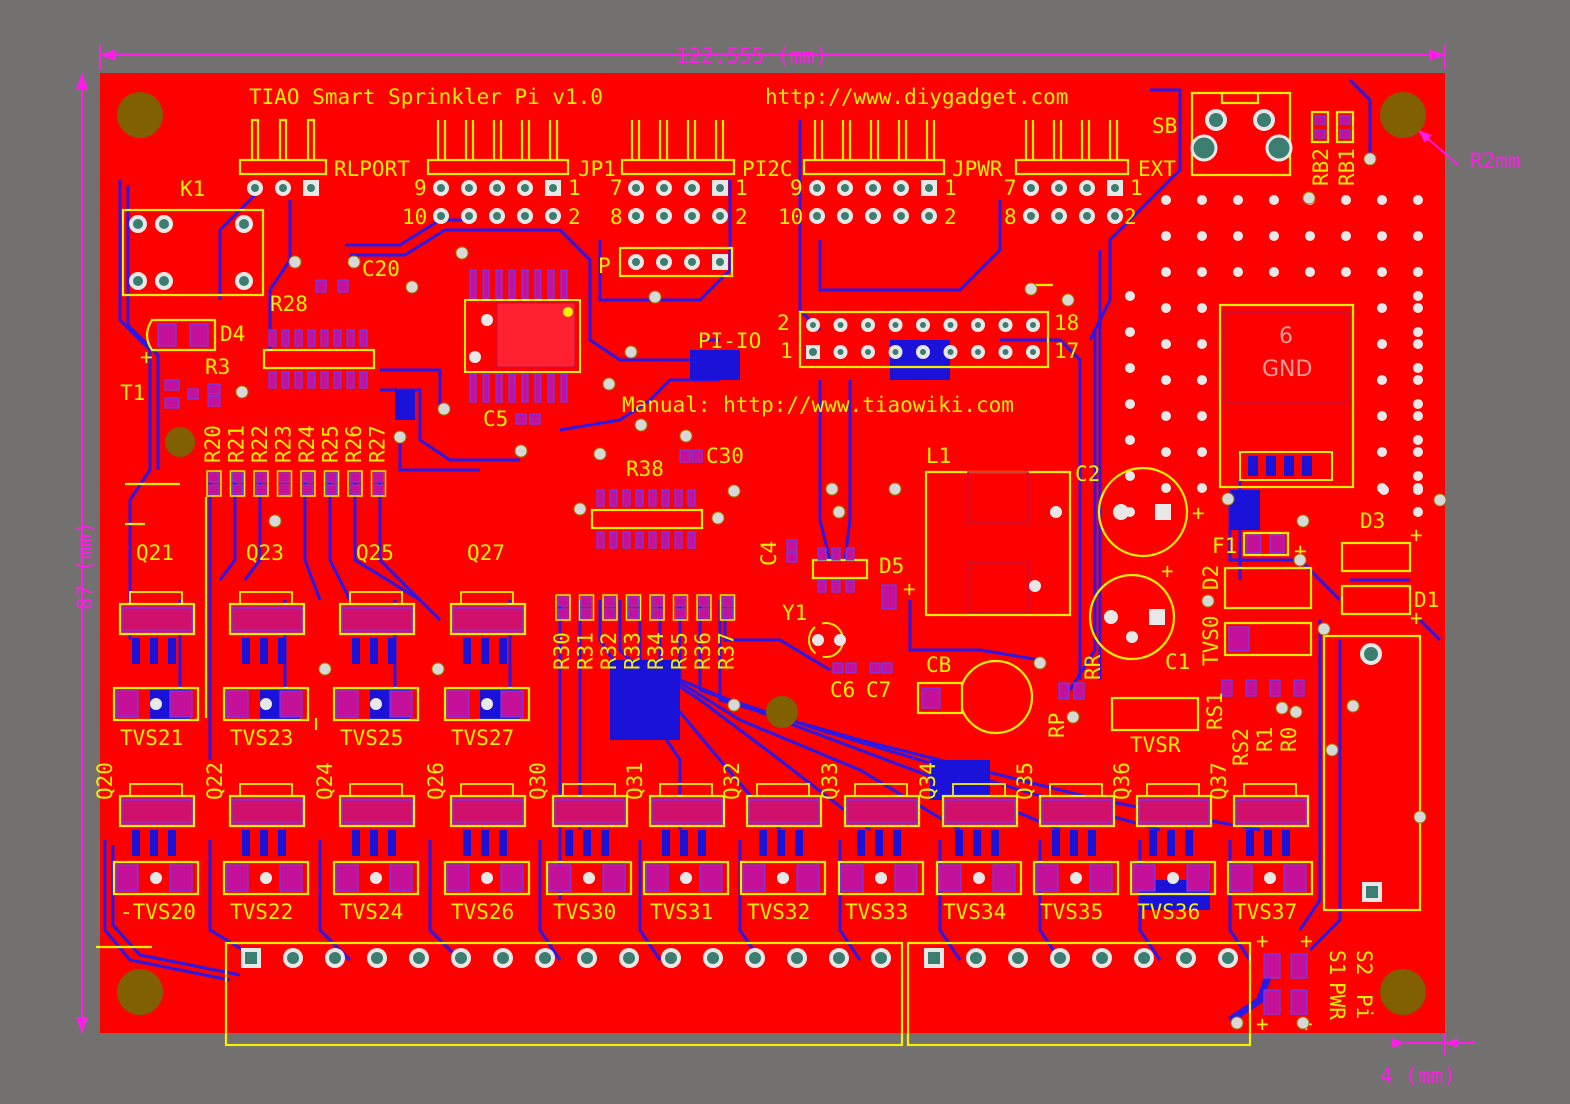 The height and width of the screenshot is (1104, 1570). What do you see at coordinates (1224, 546) in the screenshot?
I see `f1-label: F1` at bounding box center [1224, 546].